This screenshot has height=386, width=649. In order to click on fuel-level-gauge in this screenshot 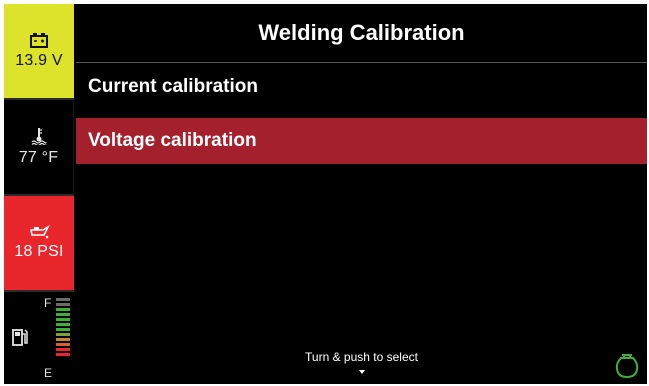, I will do `click(63, 328)`.